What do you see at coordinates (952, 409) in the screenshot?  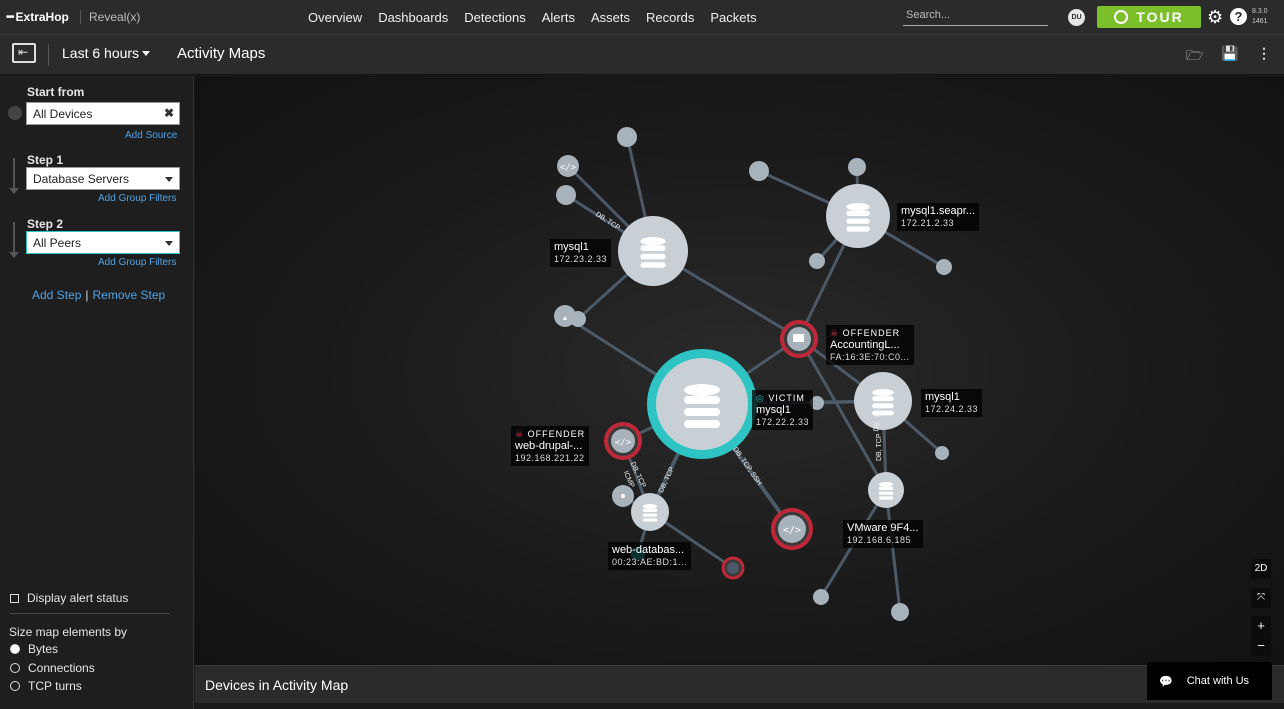 I see `node-ip: 172.24.2.33` at bounding box center [952, 409].